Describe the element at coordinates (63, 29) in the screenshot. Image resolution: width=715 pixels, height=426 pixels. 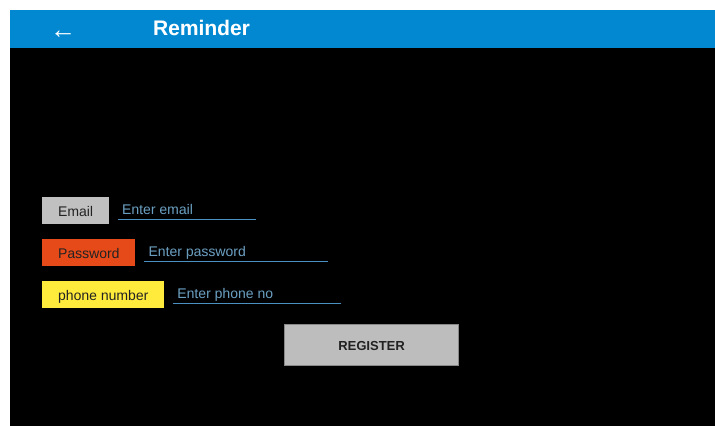
I see `back-button: ←` at that location.